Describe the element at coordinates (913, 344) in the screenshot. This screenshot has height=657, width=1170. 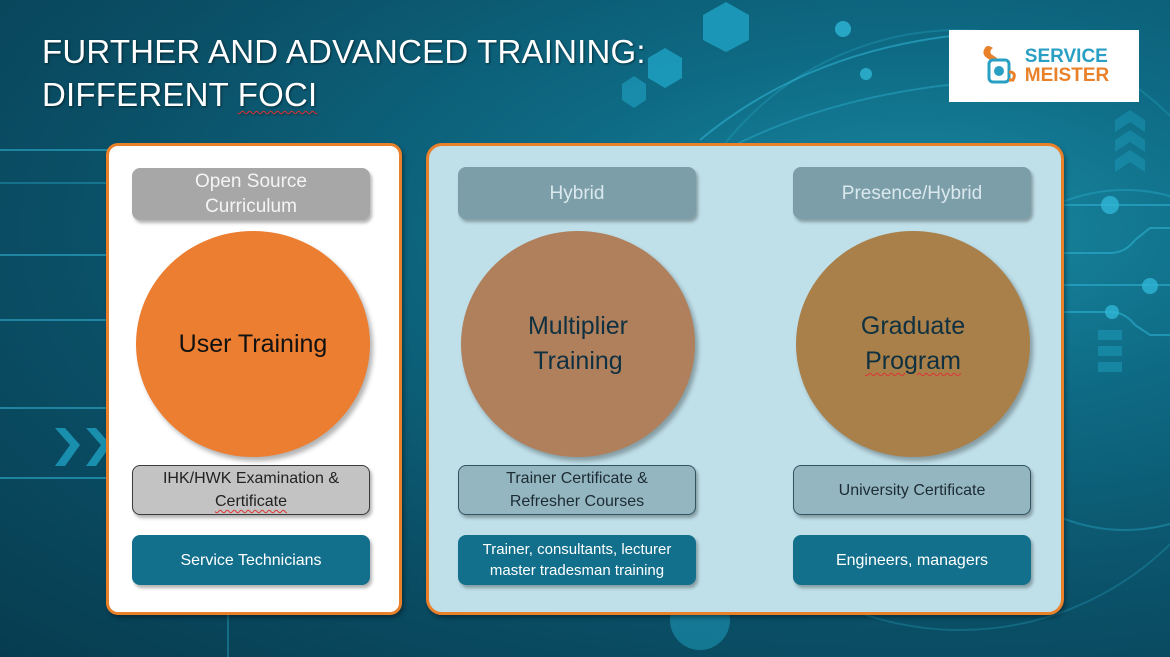
I see `program-circle-graduate-program: Graduate Program` at that location.